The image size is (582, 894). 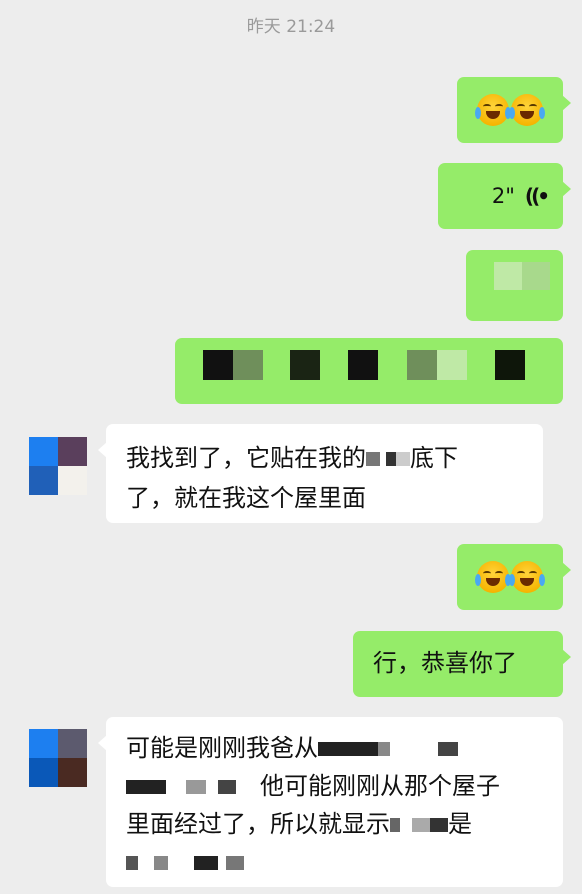 I want to click on message-text: 行，恭喜你了, so click(x=445, y=663).